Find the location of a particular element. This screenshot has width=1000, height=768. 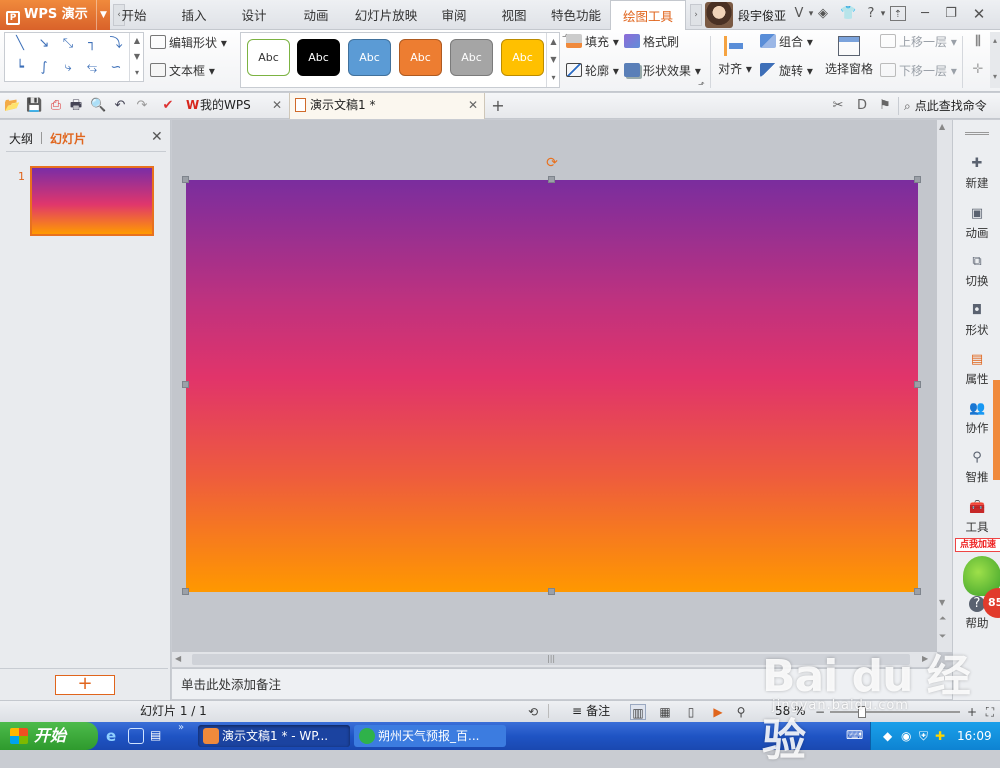

group-button: 组合 ▾ is located at coordinates (786, 42).